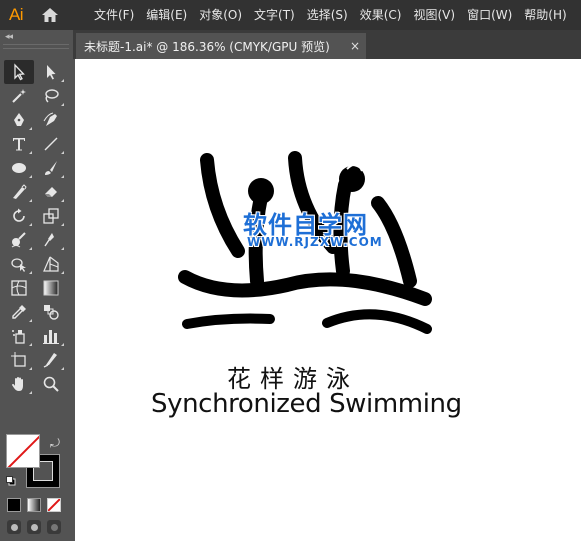 This screenshot has height=541, width=581. I want to click on fill-swatch, so click(23, 451).